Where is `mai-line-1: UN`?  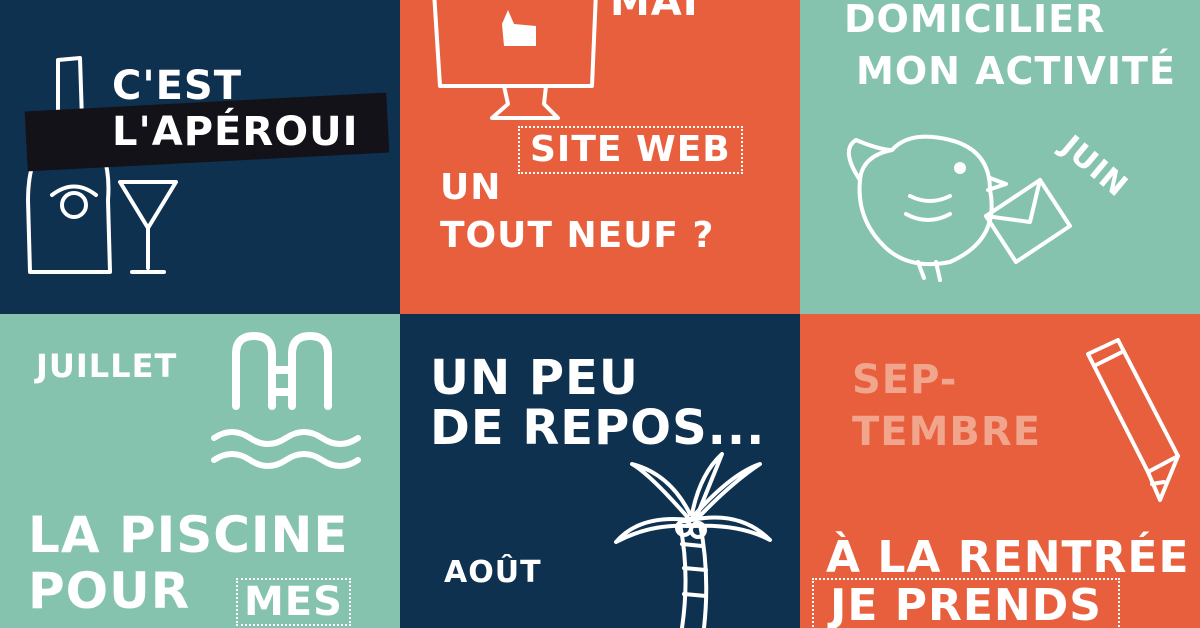
mai-line-1: UN is located at coordinates (471, 187).